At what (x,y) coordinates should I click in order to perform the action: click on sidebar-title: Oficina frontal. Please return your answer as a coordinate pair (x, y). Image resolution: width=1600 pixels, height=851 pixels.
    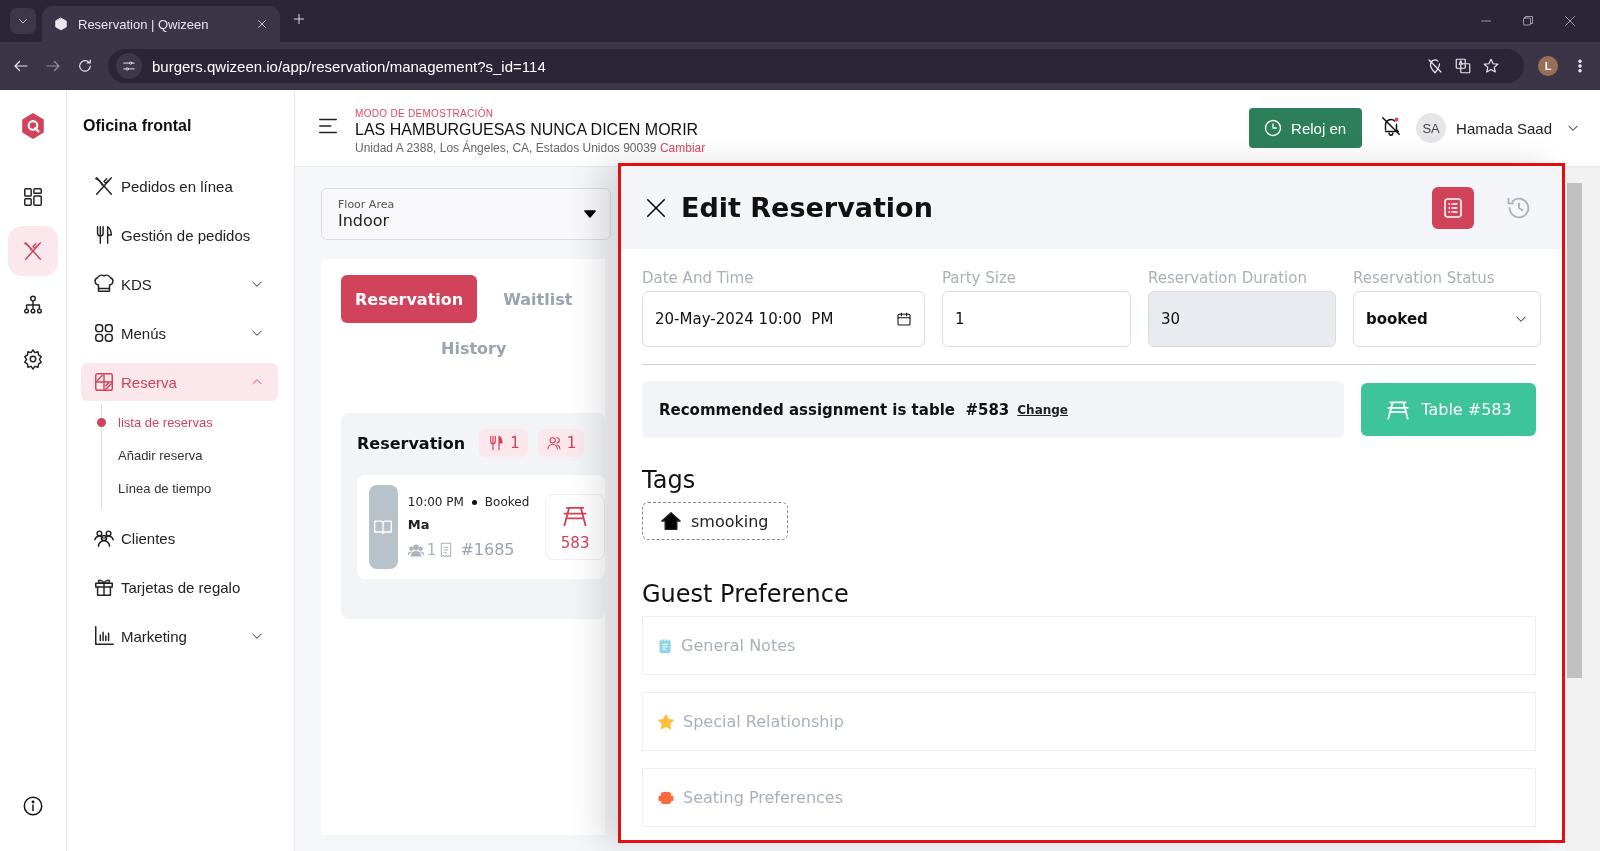
    Looking at the image, I should click on (138, 126).